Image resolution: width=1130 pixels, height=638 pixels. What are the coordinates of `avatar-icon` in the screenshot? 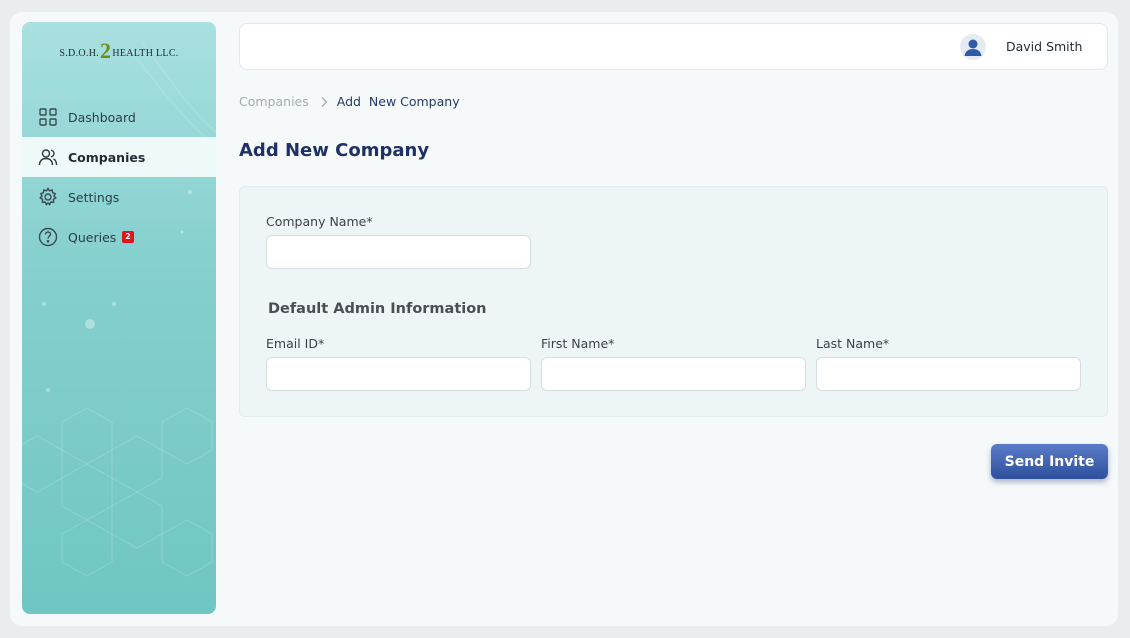 It's located at (973, 47).